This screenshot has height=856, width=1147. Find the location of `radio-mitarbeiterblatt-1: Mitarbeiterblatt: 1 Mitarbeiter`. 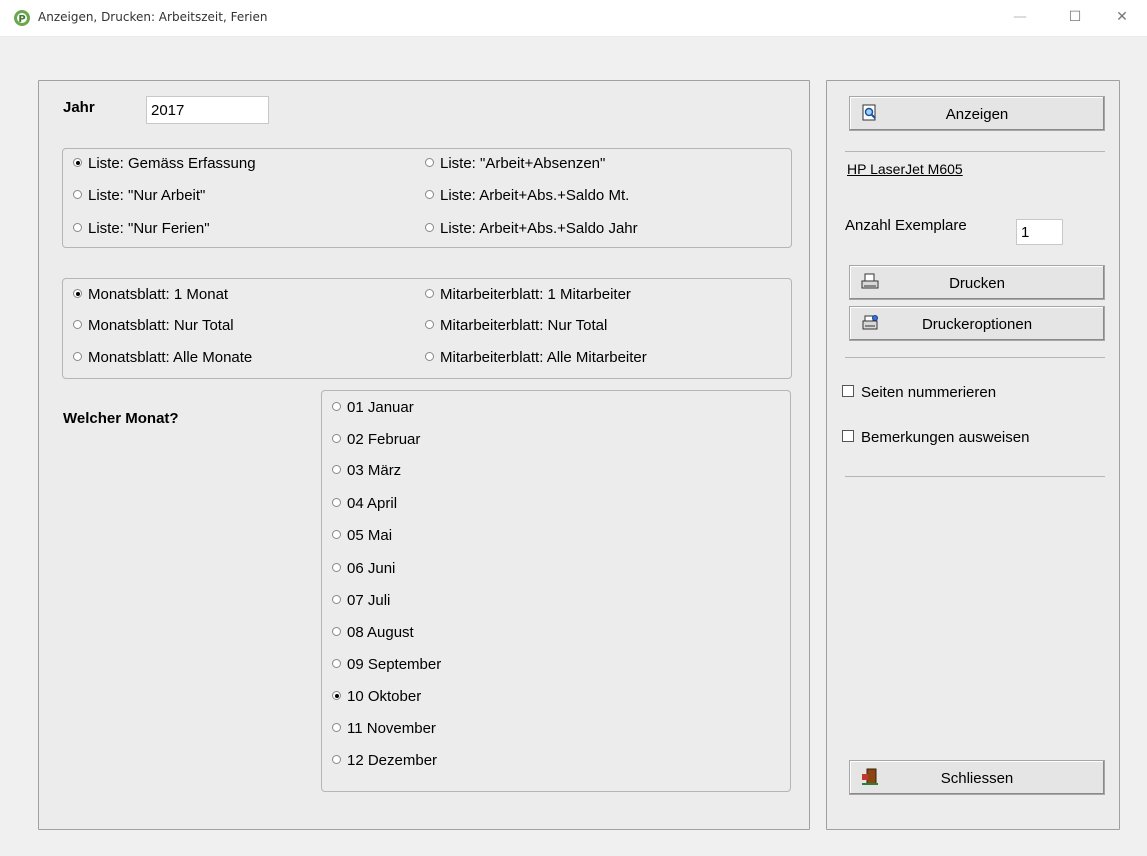

radio-mitarbeiterblatt-1: Mitarbeiterblatt: 1 Mitarbeiter is located at coordinates (528, 294).